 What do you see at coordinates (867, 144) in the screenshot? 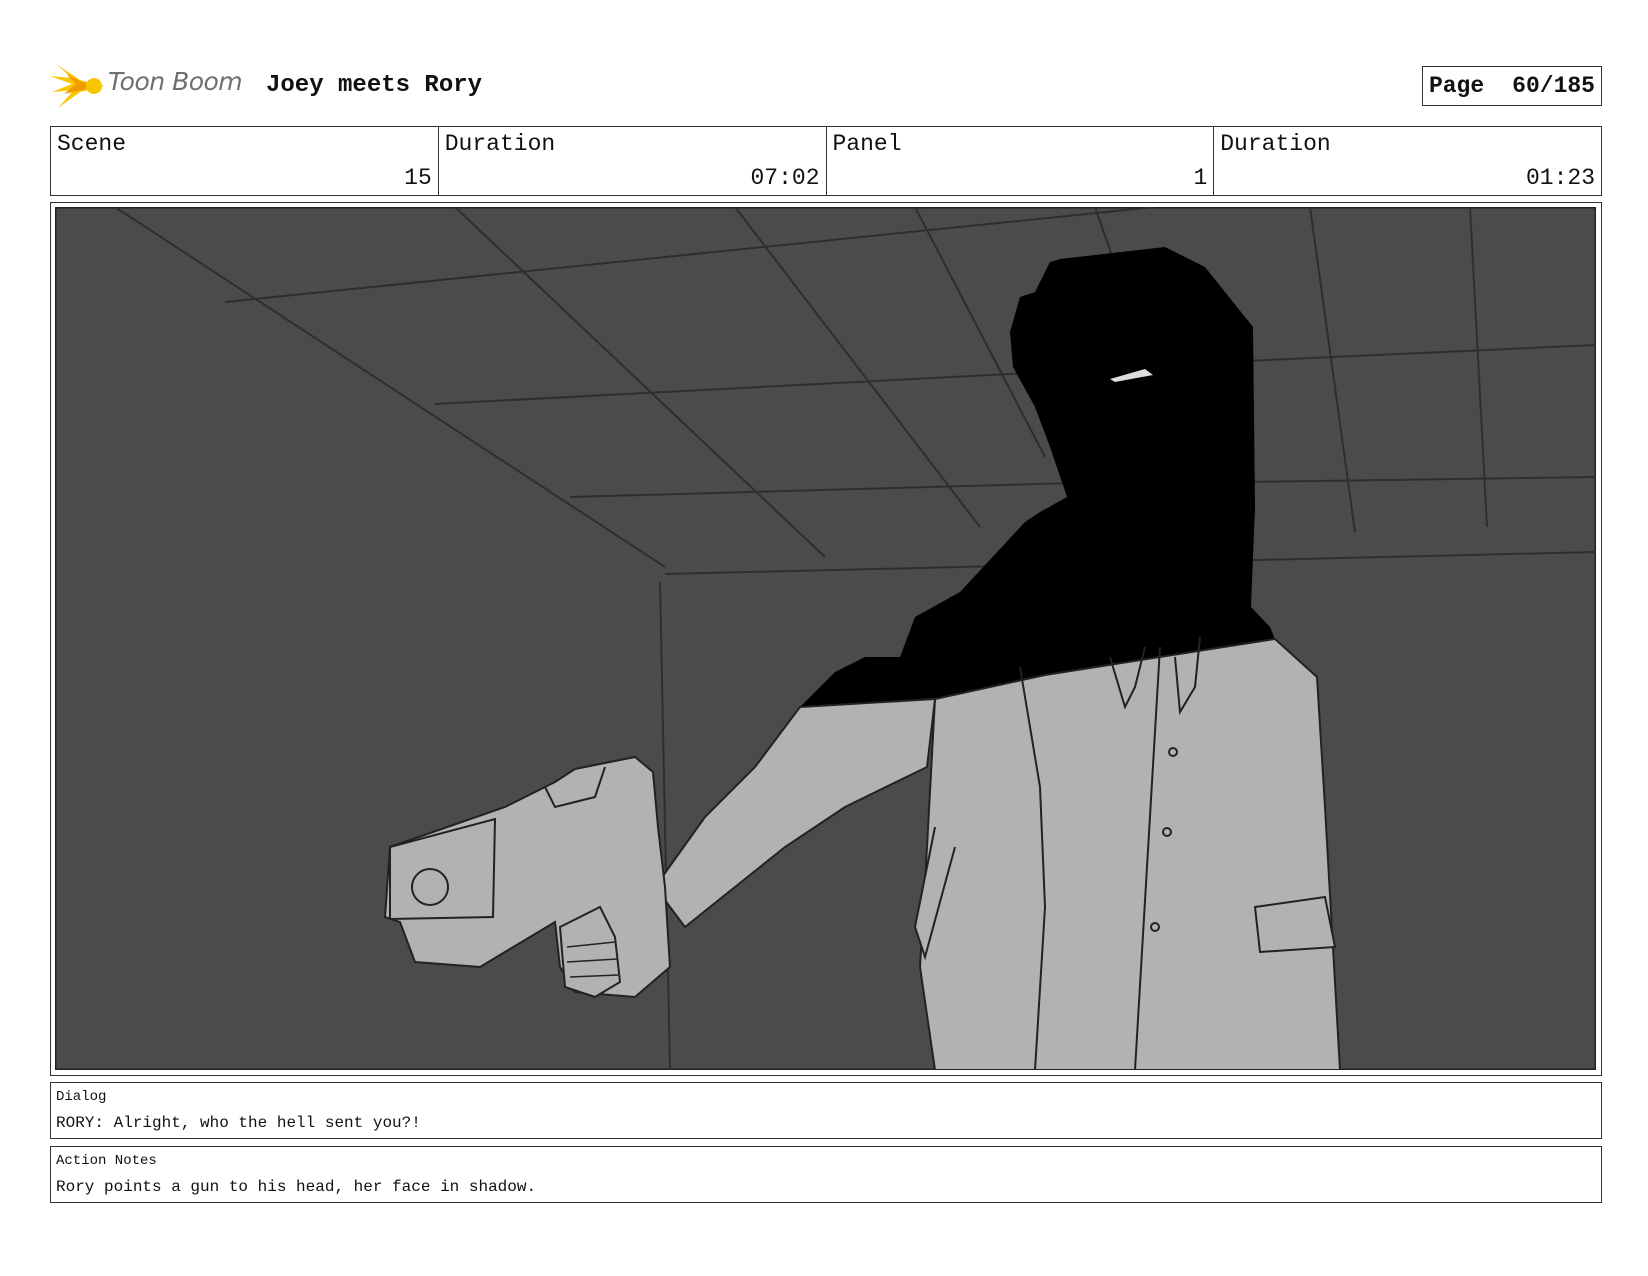
I see `panel-label: Panel` at bounding box center [867, 144].